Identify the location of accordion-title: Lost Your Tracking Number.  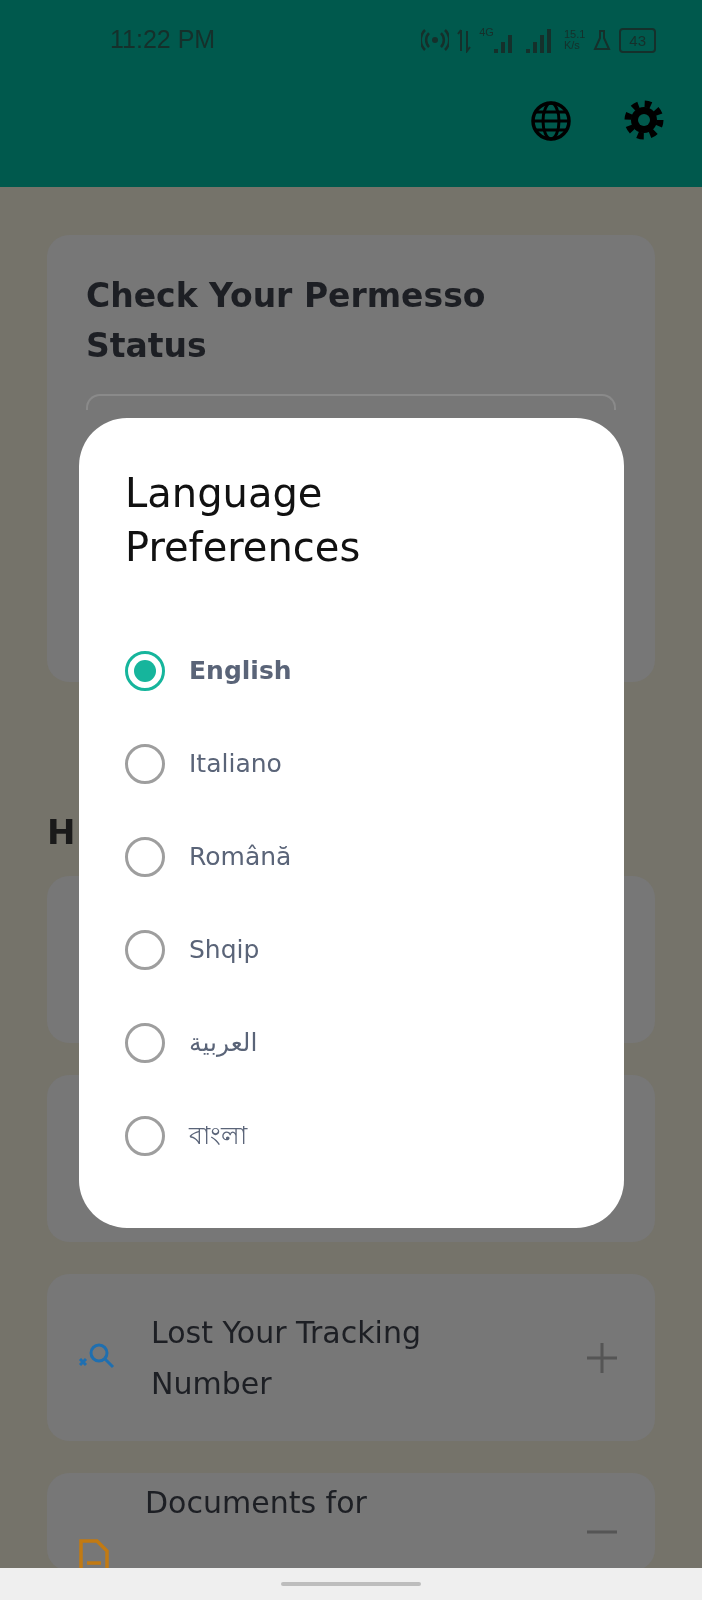
(286, 1358).